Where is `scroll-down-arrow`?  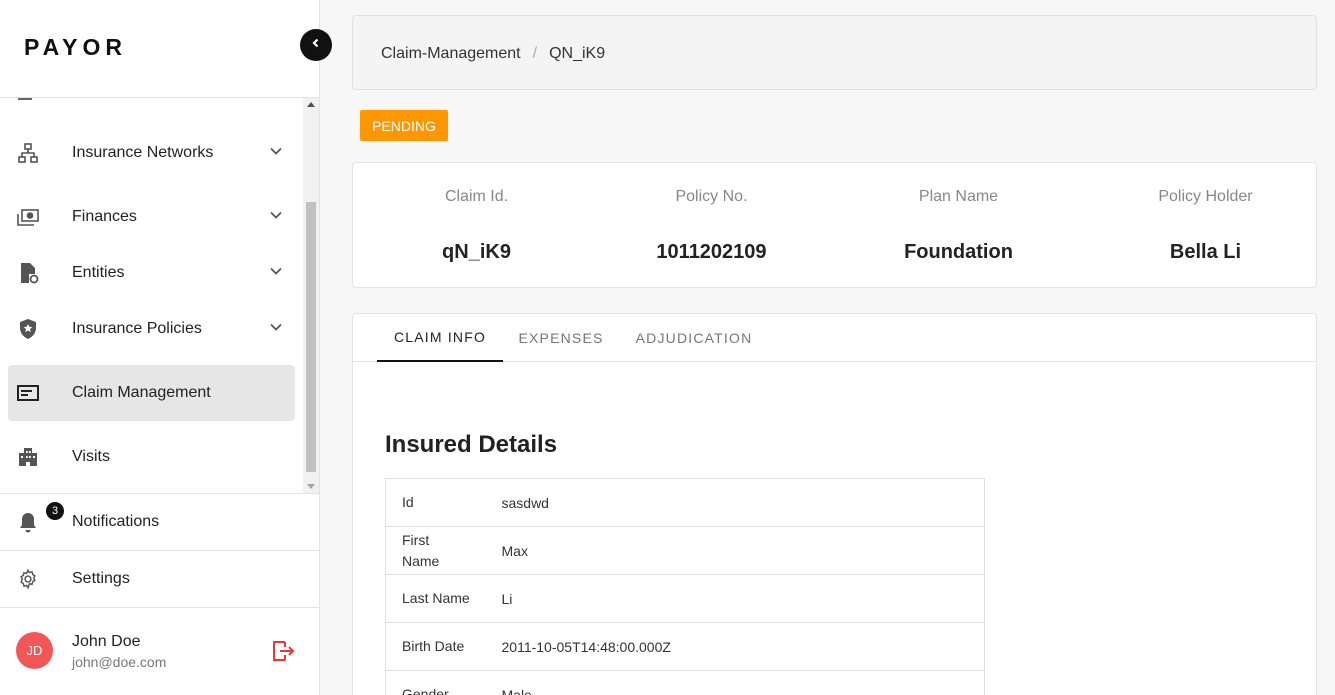
scroll-down-arrow is located at coordinates (311, 486).